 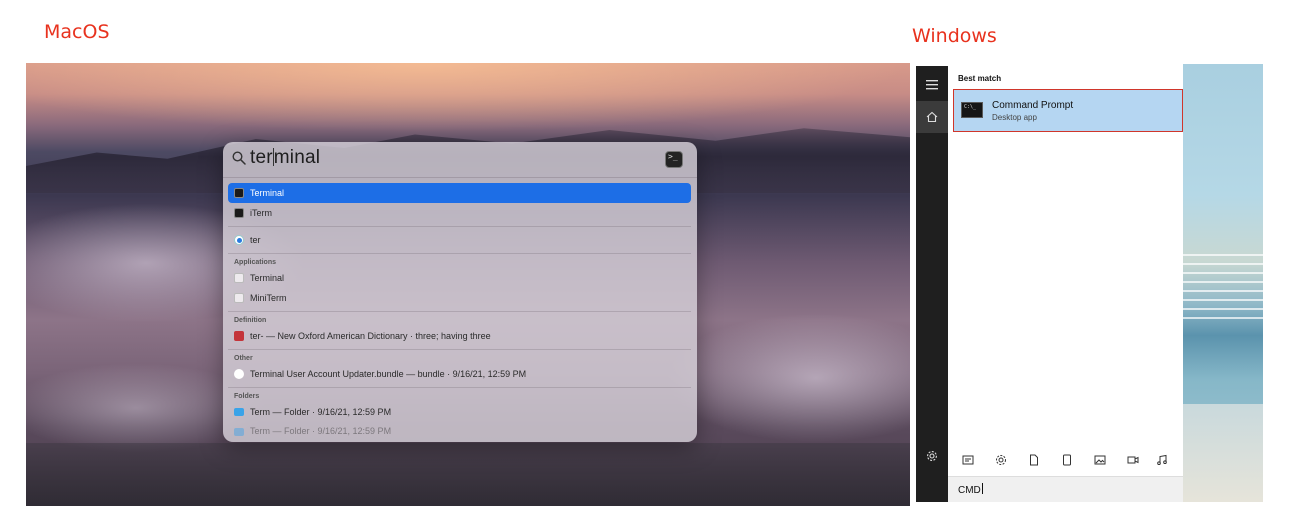 I want to click on result-app-terminal: Terminal, so click(x=459, y=278).